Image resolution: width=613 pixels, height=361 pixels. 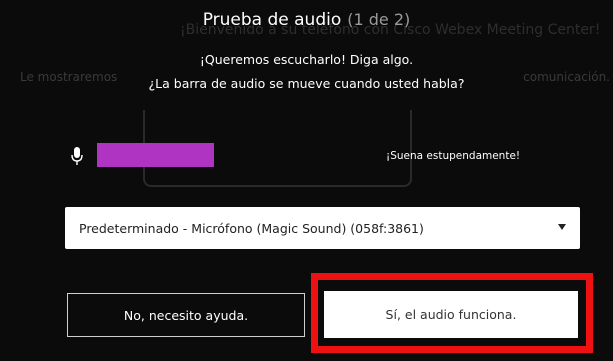 What do you see at coordinates (186, 315) in the screenshot?
I see `need-help-button: No, necesito ayuda.` at bounding box center [186, 315].